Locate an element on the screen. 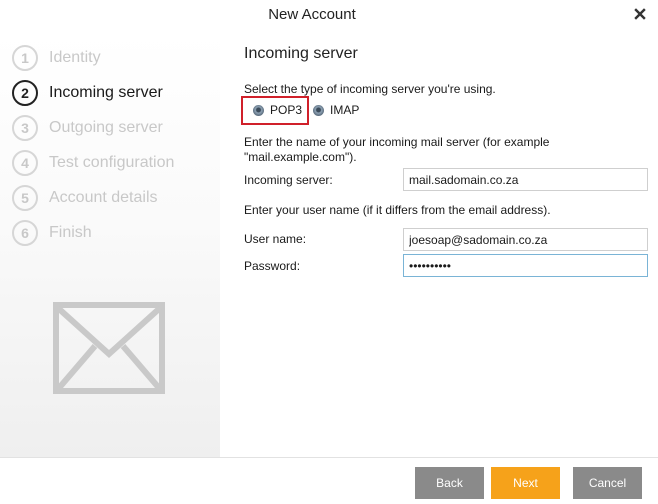 The height and width of the screenshot is (504, 658). step-label: Test configuration is located at coordinates (112, 162).